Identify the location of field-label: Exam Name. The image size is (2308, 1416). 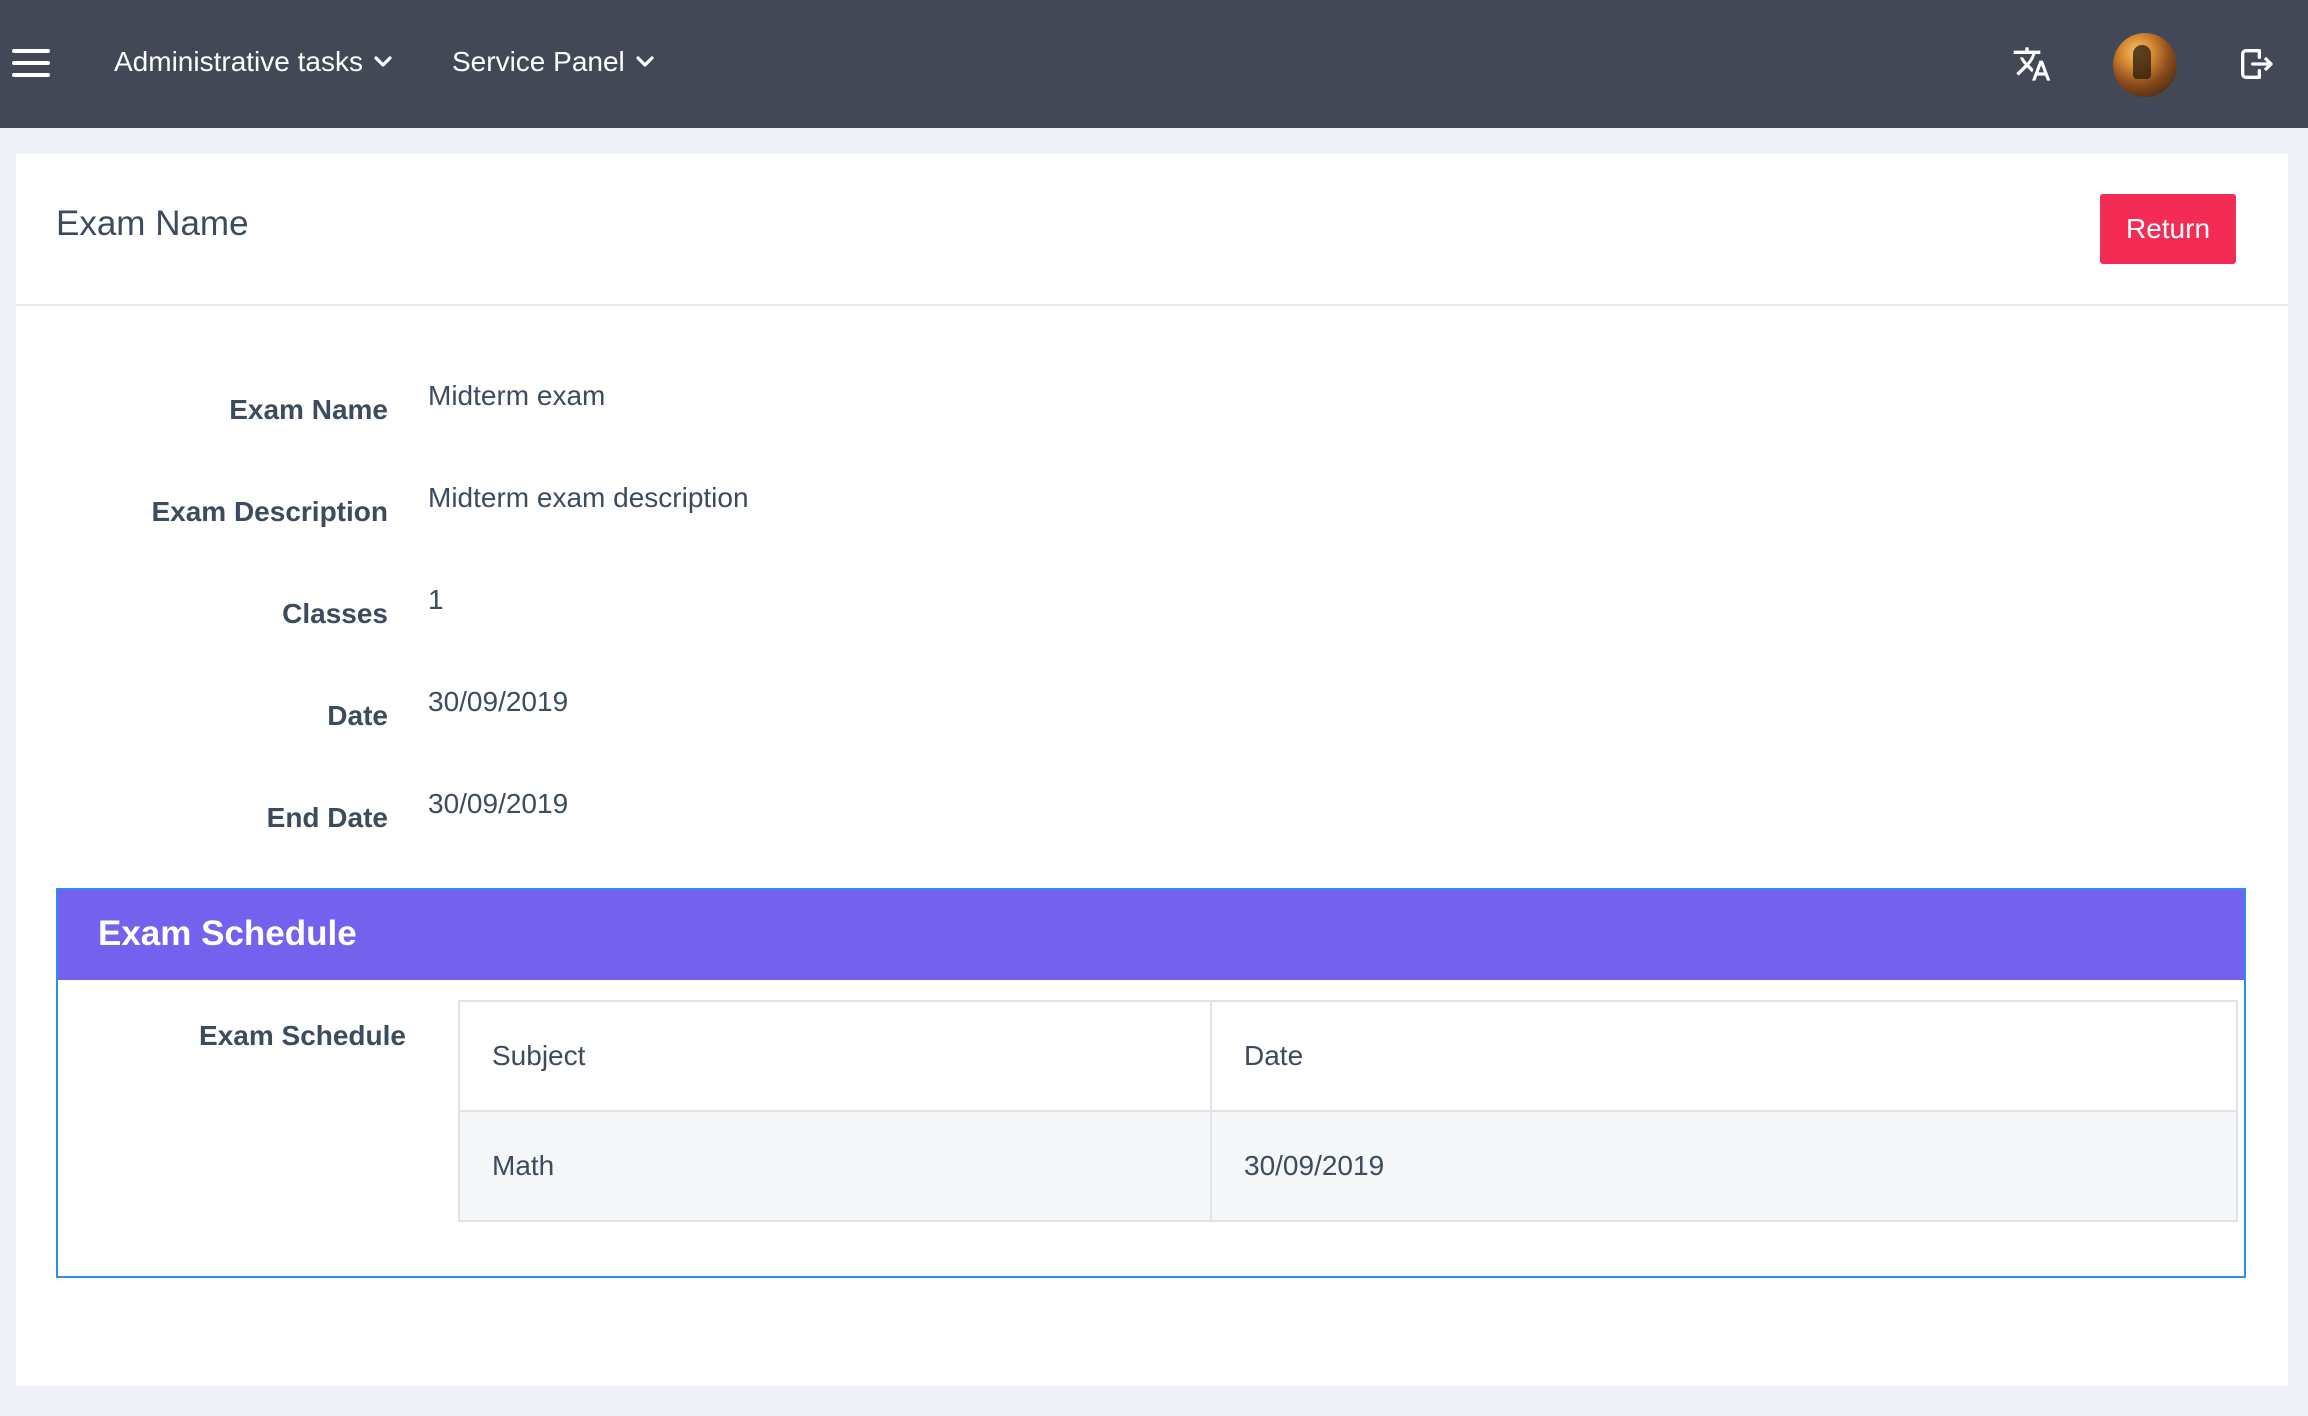
(308, 409).